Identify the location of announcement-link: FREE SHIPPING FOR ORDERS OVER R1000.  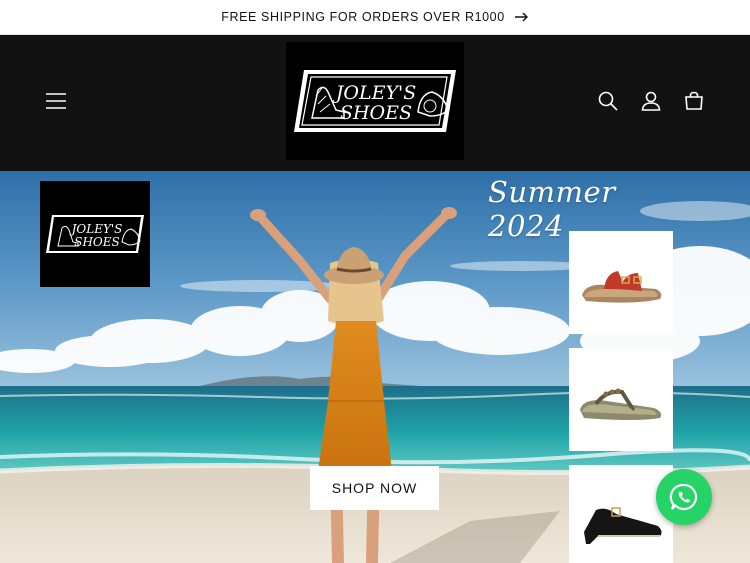
(375, 17).